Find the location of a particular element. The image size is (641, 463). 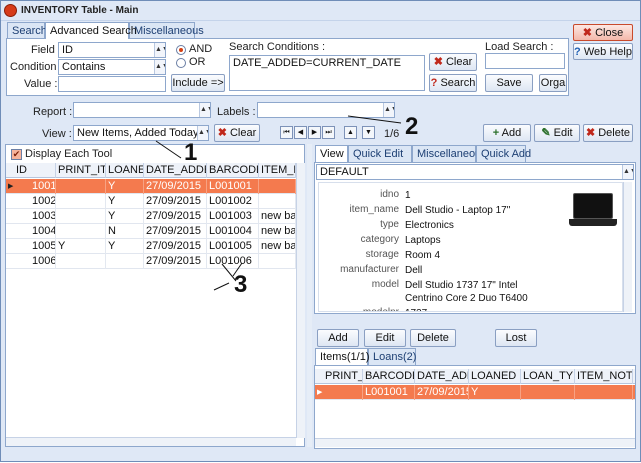

annotation-3: 3 is located at coordinates (241, 284).